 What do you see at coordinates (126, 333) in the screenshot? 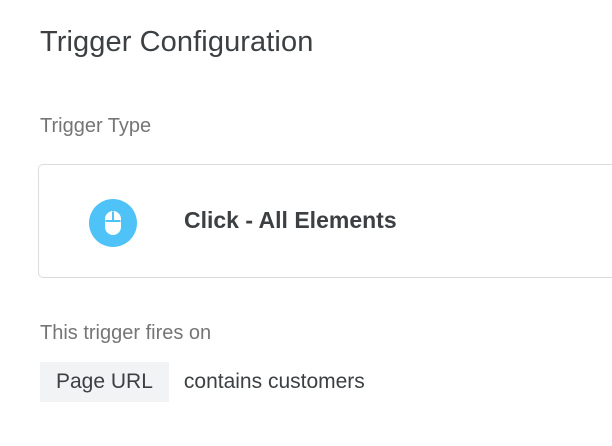
I see `fires-on-label: This trigger fires on` at bounding box center [126, 333].